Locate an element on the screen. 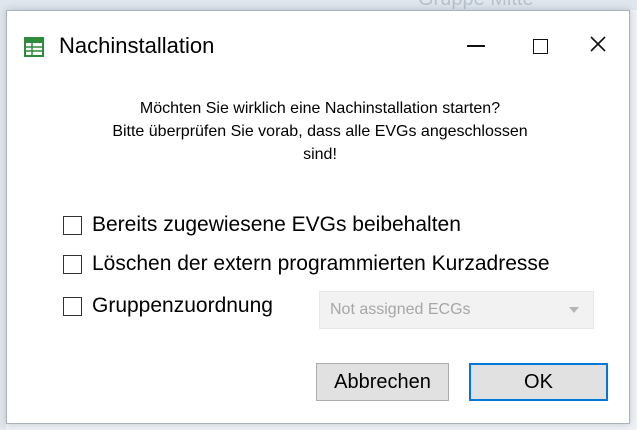 The image size is (637, 430). minimize-button is located at coordinates (476, 46).